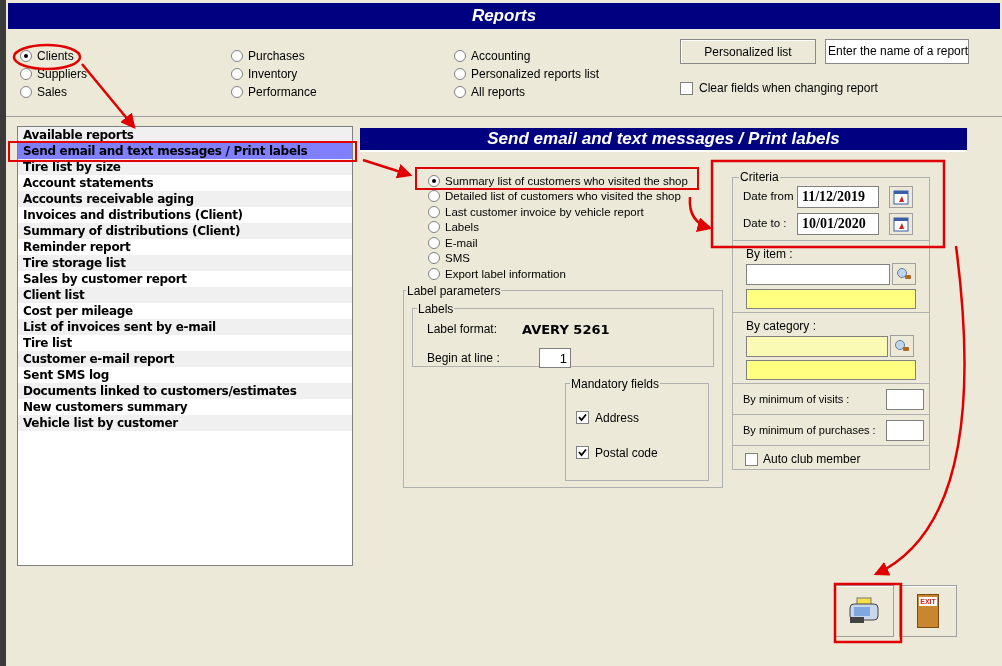 The width and height of the screenshot is (1002, 666). Describe the element at coordinates (615, 383) in the screenshot. I see `group-legend: Mandatory fields` at that location.